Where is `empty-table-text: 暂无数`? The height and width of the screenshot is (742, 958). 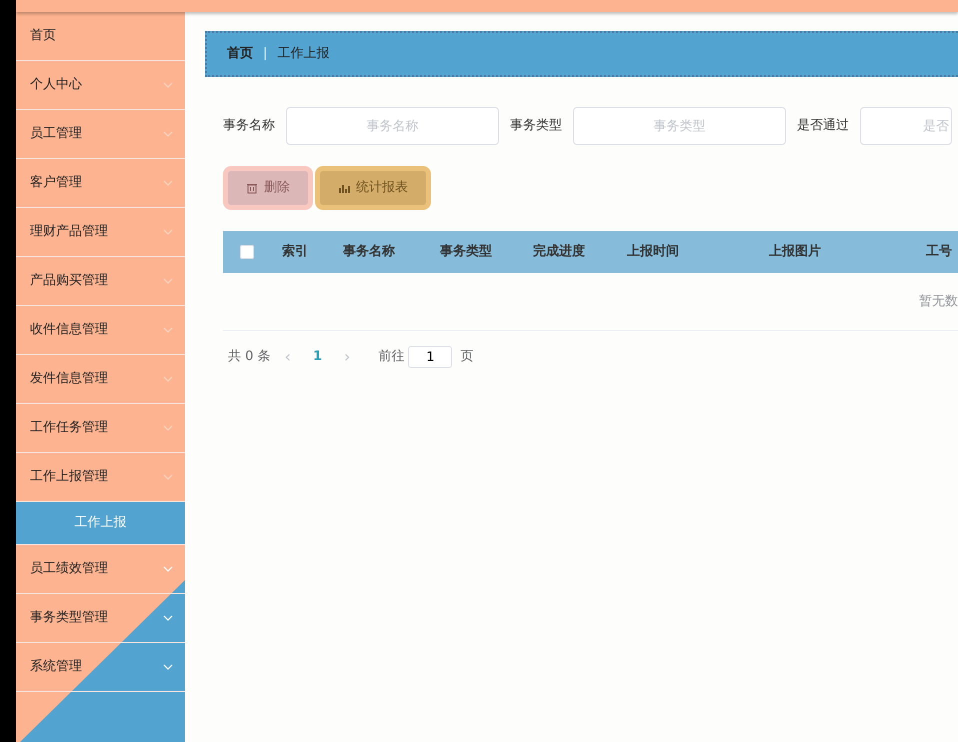 empty-table-text: 暂无数 is located at coordinates (938, 301).